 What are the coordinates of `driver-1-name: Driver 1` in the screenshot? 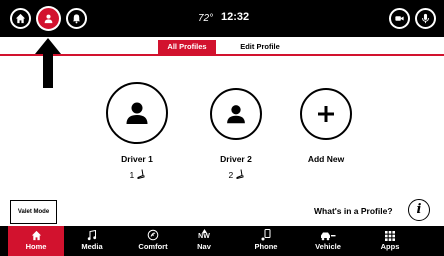 It's located at (137, 159).